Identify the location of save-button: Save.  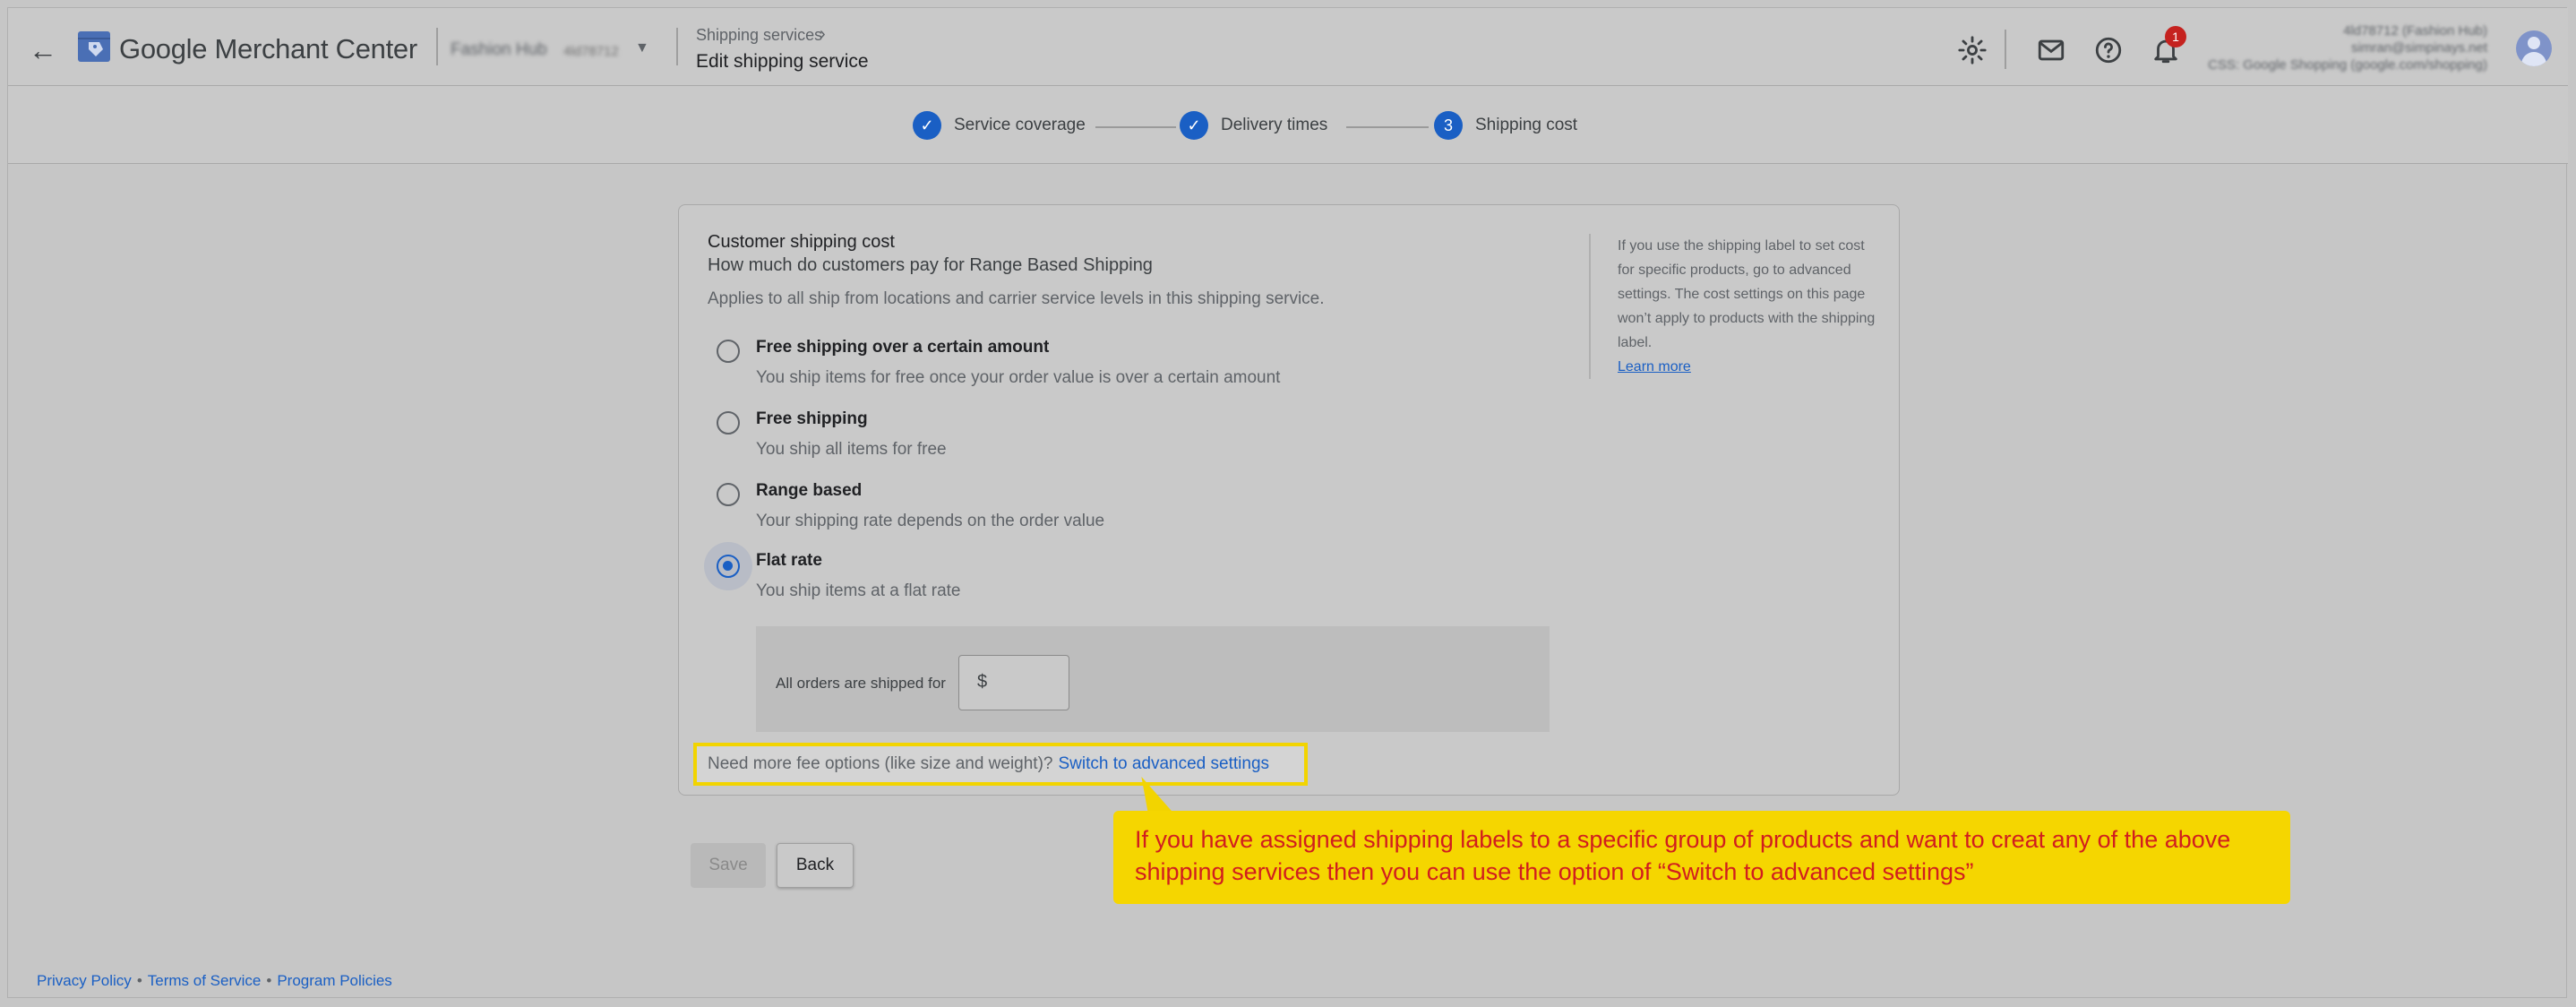
(728, 865).